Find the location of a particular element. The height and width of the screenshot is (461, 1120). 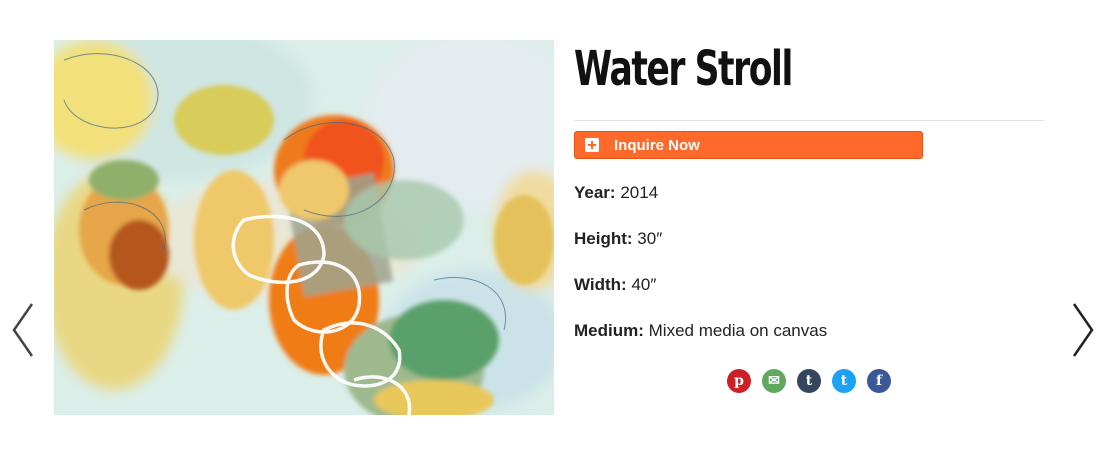

year-value: 2014 is located at coordinates (639, 192).